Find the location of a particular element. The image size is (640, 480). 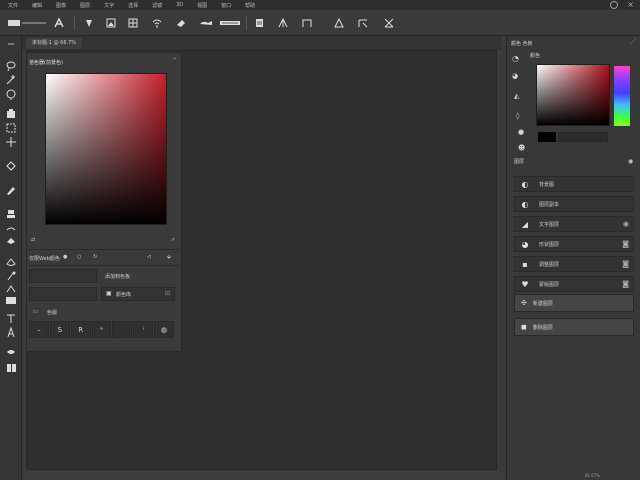

collapse-icon is located at coordinates (11, 44).